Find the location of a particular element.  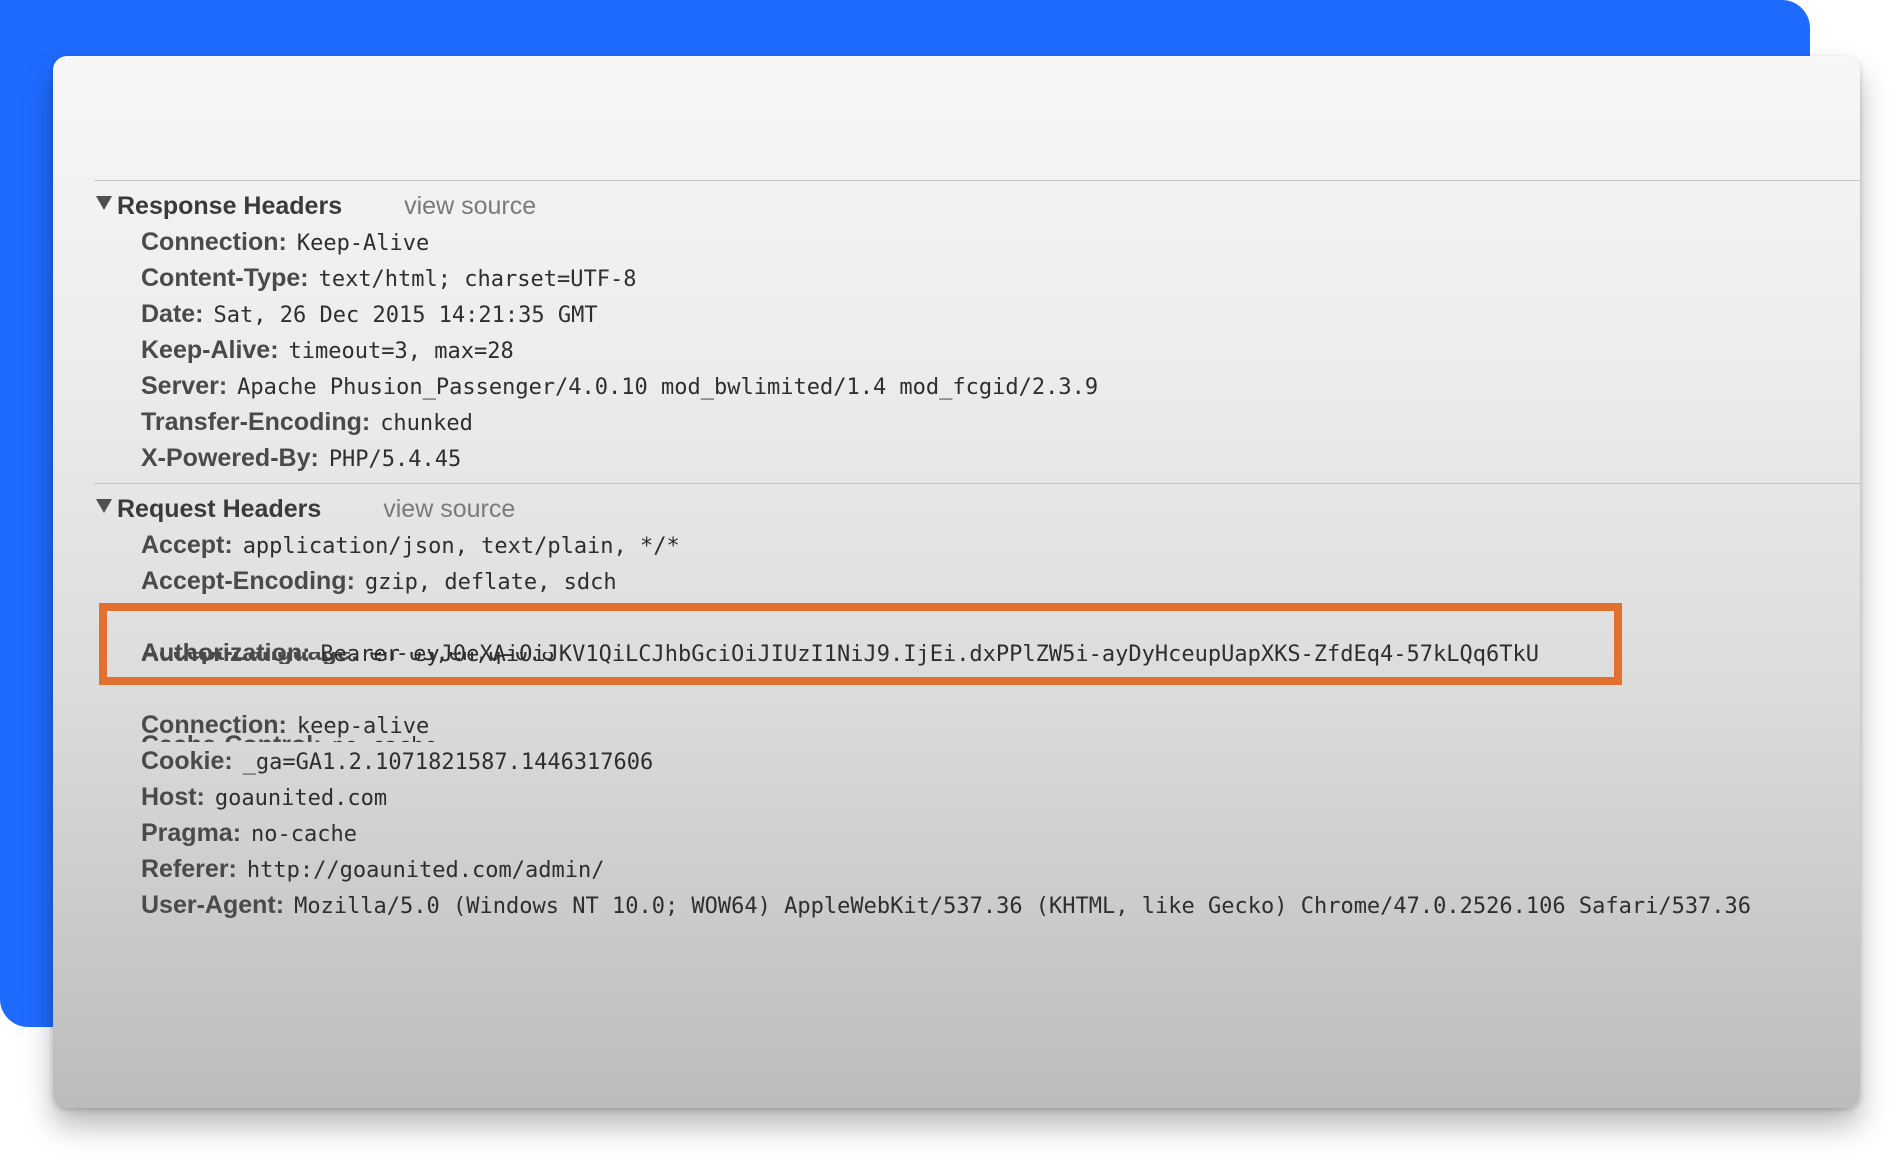

header-name: Pragma: is located at coordinates (191, 833).